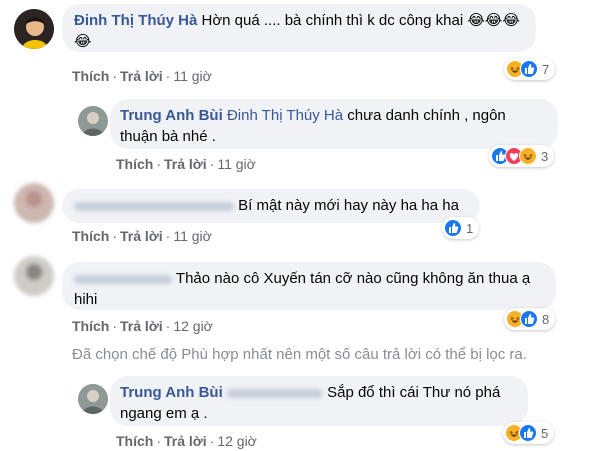  Describe the element at coordinates (493, 20) in the screenshot. I see `comment-emoji: 😂😂😂` at that location.